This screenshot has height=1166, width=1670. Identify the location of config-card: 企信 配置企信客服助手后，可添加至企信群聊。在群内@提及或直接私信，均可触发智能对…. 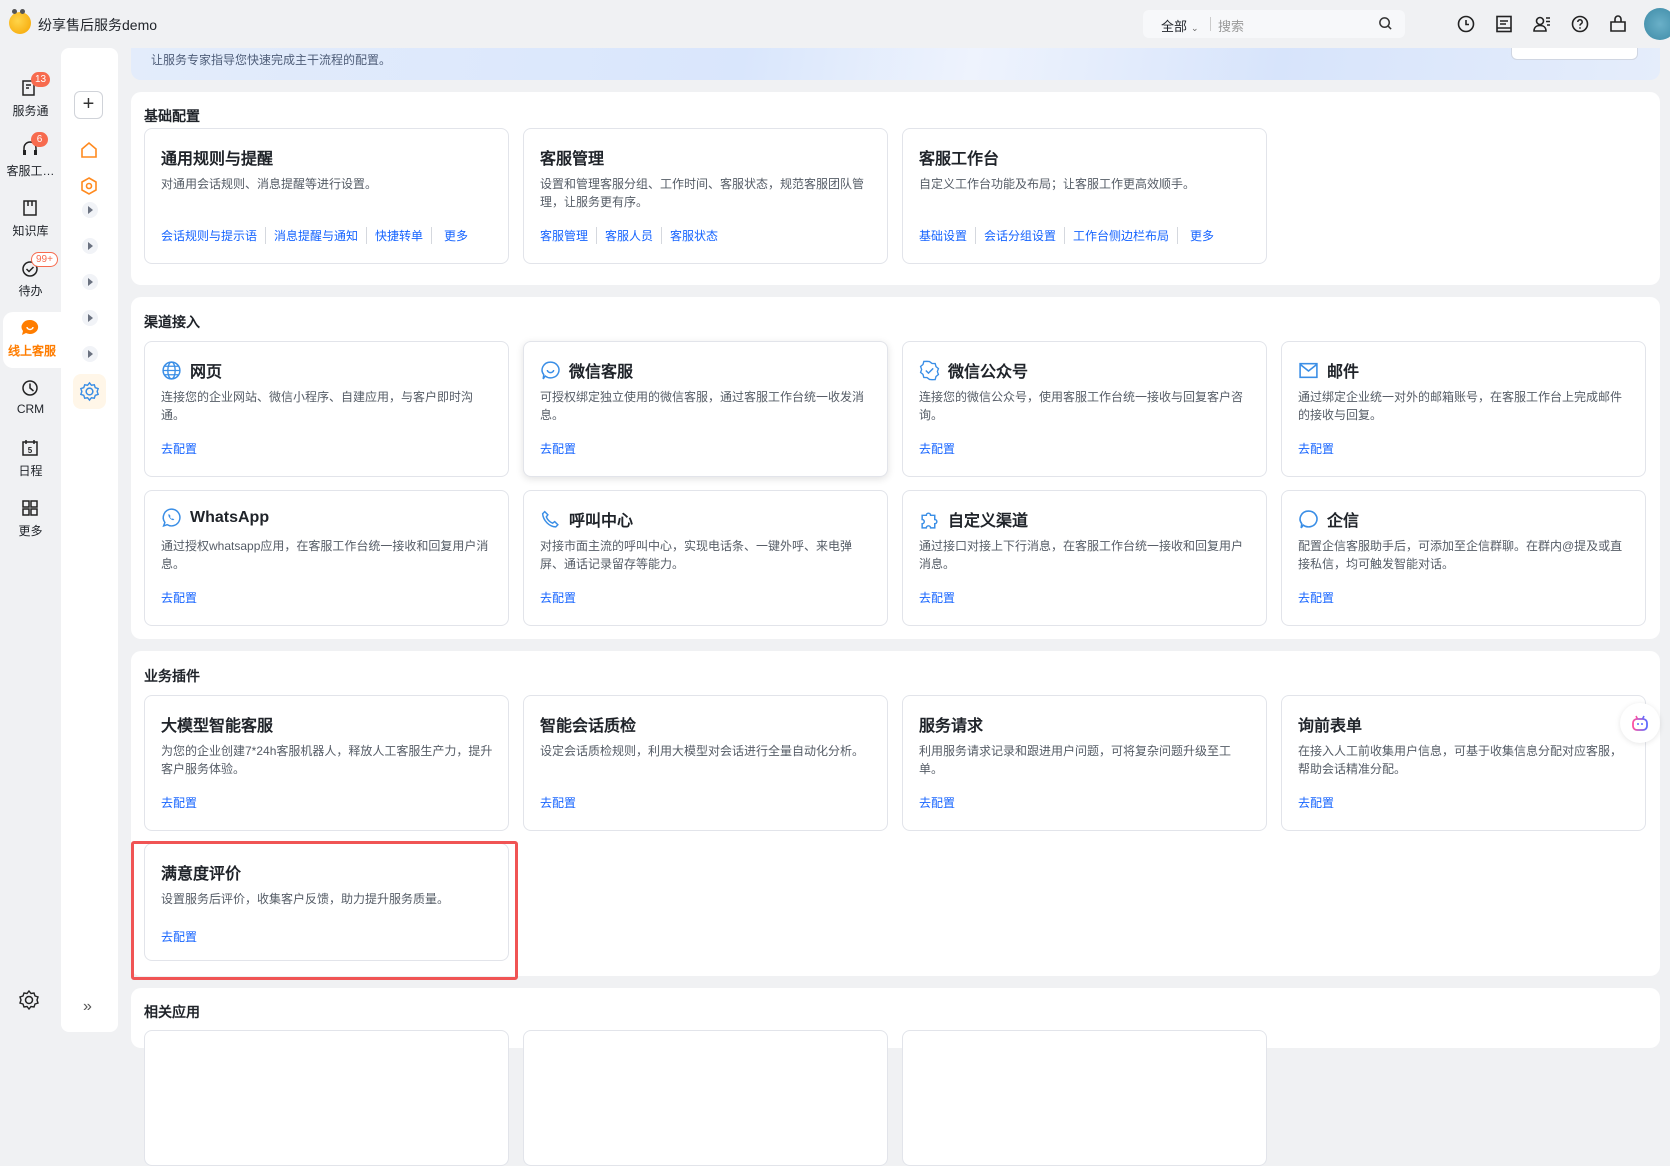
(1463, 558).